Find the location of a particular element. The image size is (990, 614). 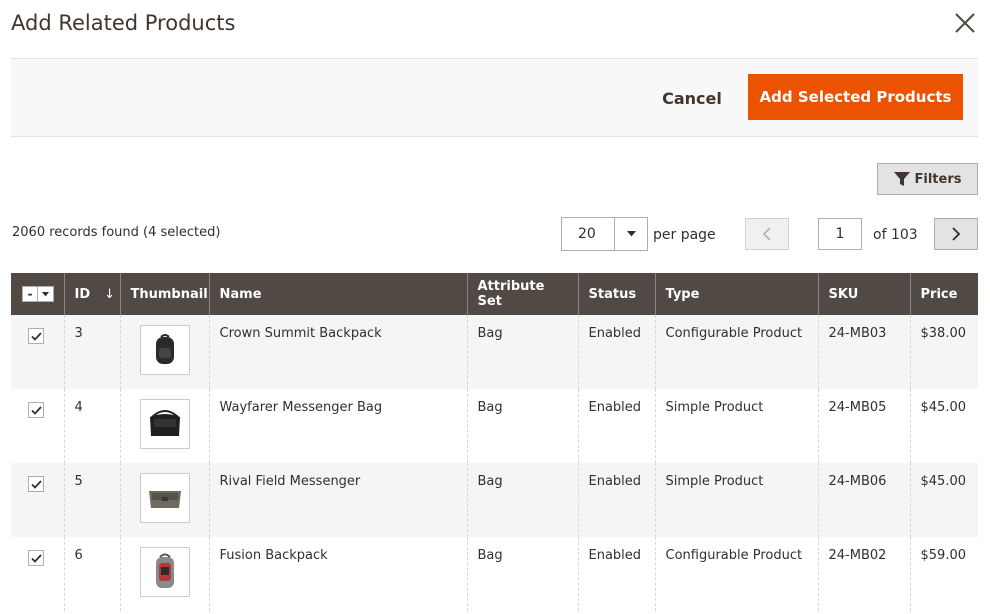

per-page-dropdown-toggle is located at coordinates (630, 234).